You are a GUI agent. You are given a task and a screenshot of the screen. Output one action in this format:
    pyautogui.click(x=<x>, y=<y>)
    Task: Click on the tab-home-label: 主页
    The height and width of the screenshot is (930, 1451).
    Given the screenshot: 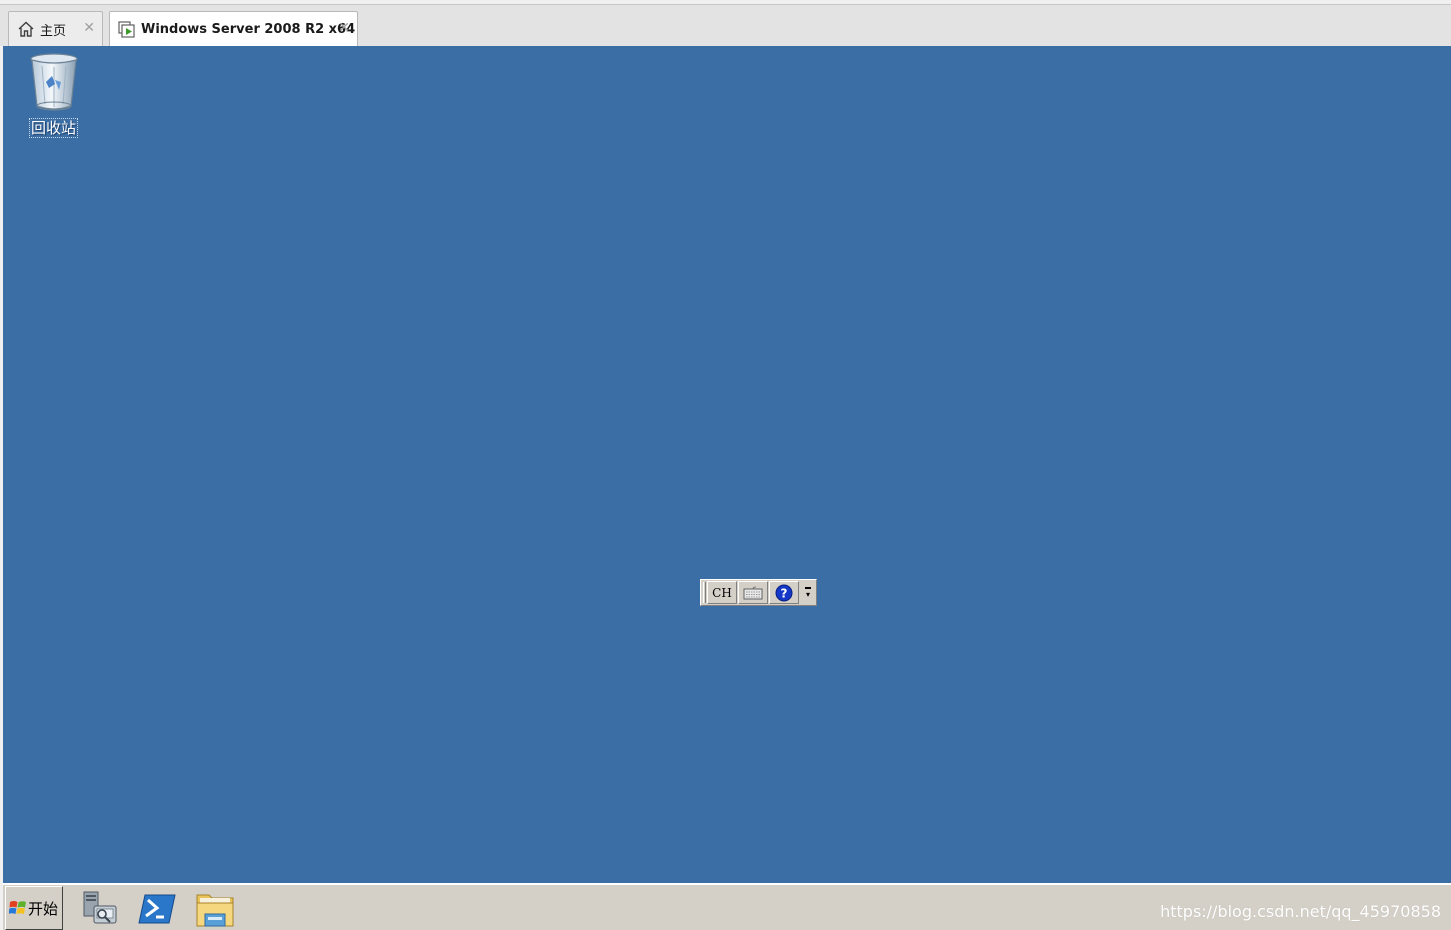 What is the action you would take?
    pyautogui.click(x=53, y=31)
    